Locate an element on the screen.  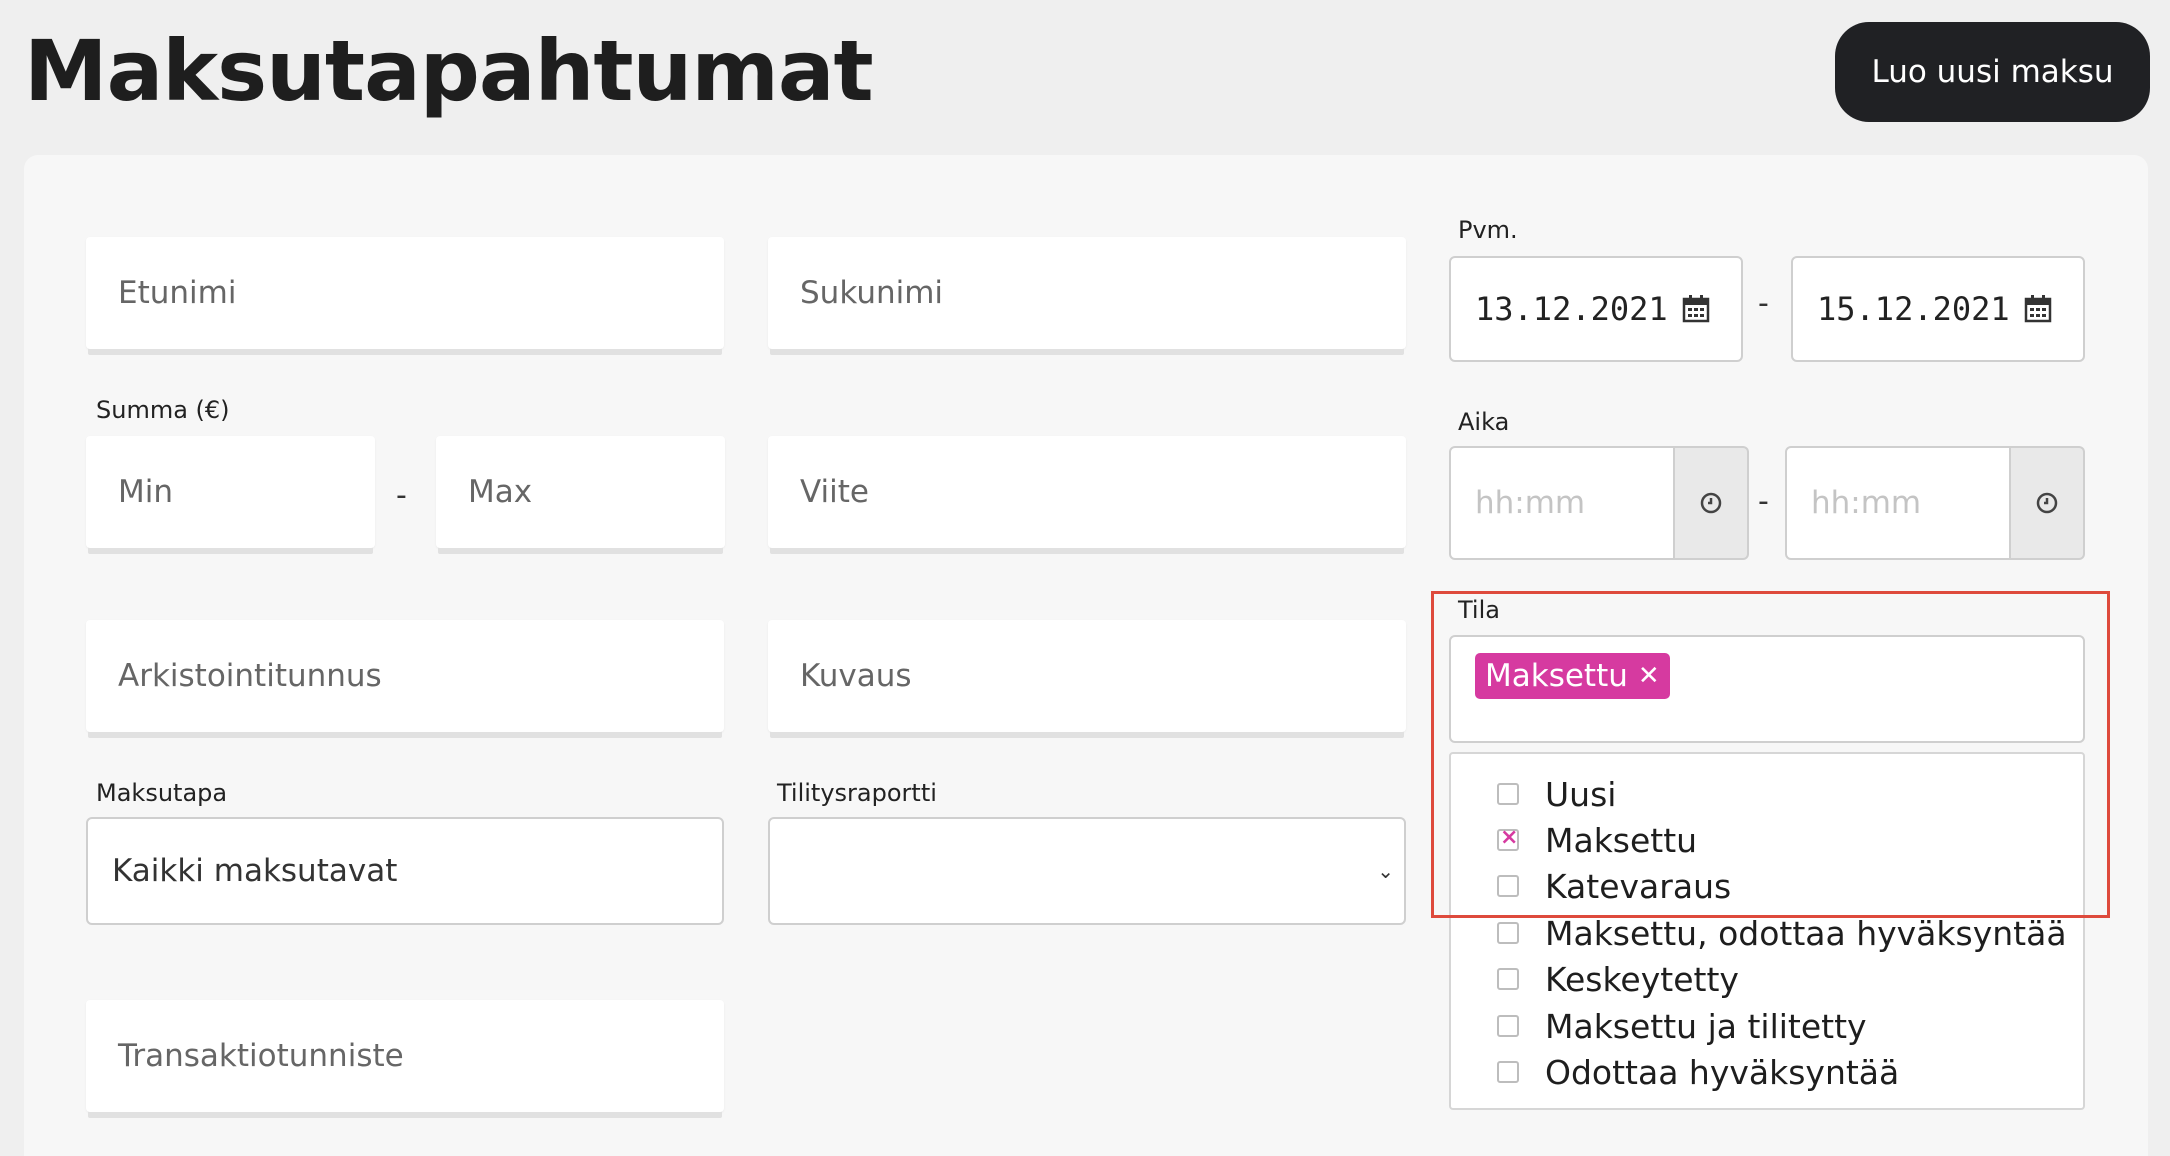
chevron-down-icon: ⌄ is located at coordinates (1385, 871).